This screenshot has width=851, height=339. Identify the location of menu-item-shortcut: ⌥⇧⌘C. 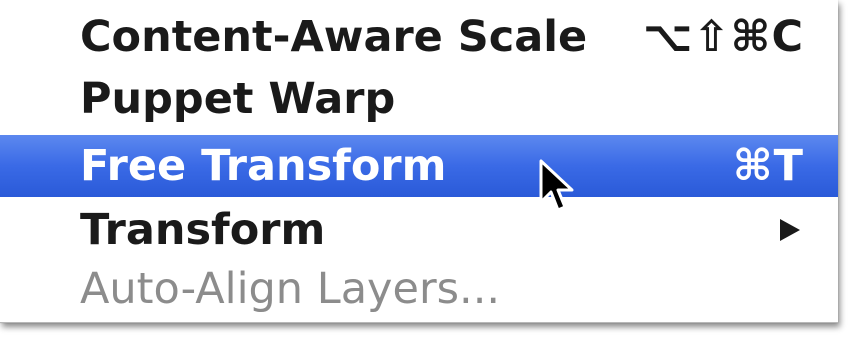
(723, 37).